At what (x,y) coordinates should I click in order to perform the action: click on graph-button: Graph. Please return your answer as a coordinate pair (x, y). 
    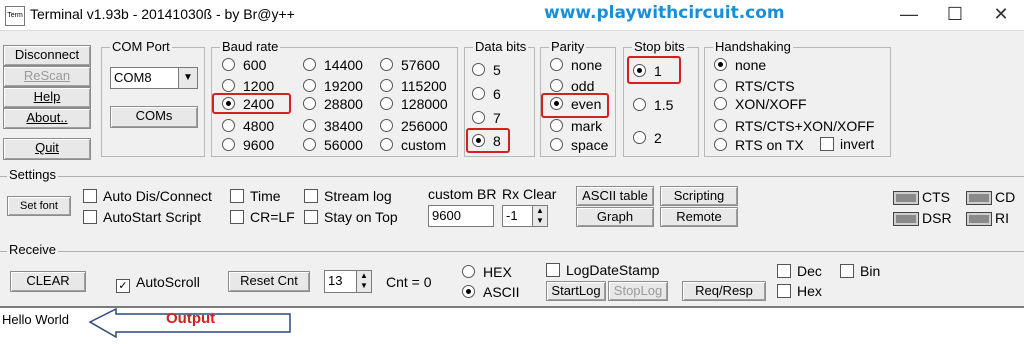
    Looking at the image, I should click on (615, 217).